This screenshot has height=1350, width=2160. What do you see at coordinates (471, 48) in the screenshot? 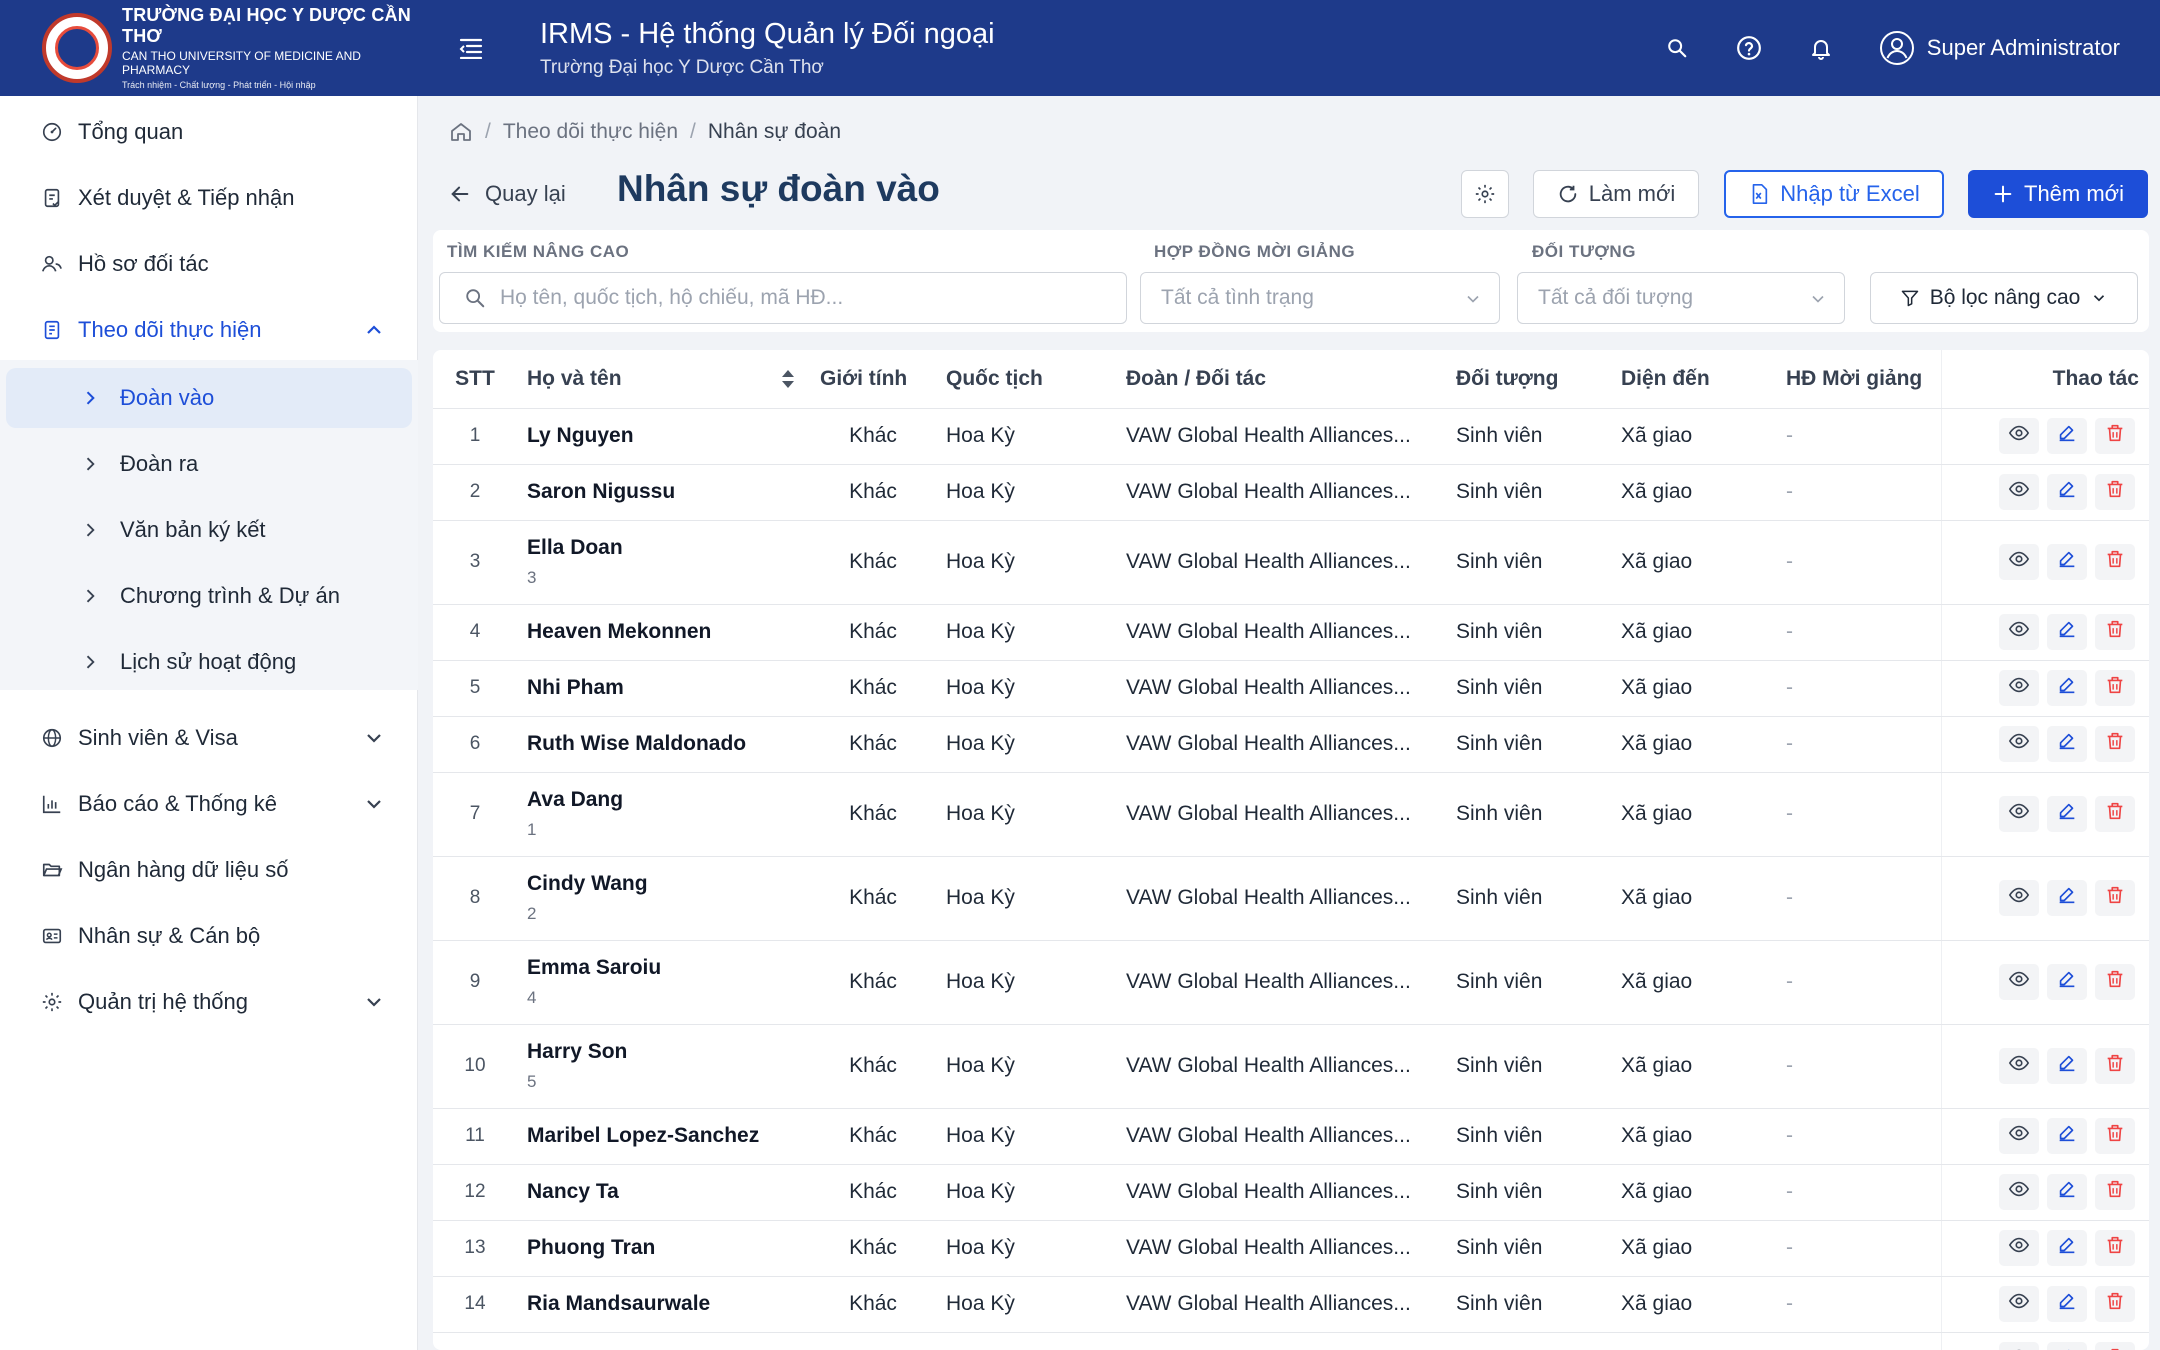
I see `menu-toggle-button` at bounding box center [471, 48].